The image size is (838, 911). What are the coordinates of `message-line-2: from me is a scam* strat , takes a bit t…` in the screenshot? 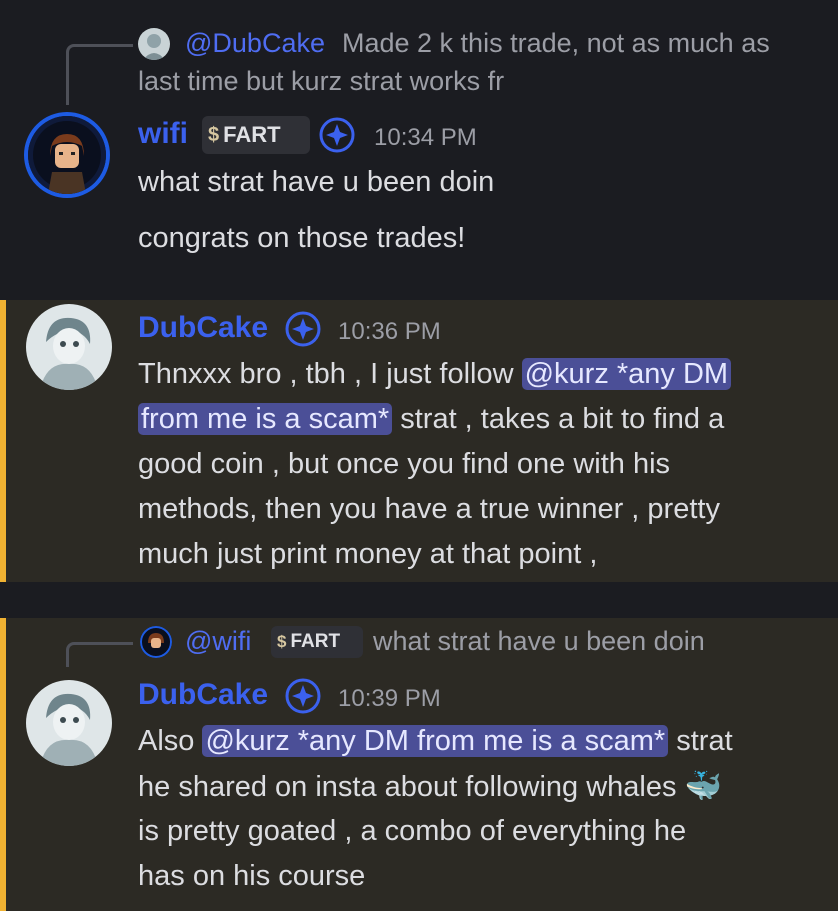 It's located at (431, 419).